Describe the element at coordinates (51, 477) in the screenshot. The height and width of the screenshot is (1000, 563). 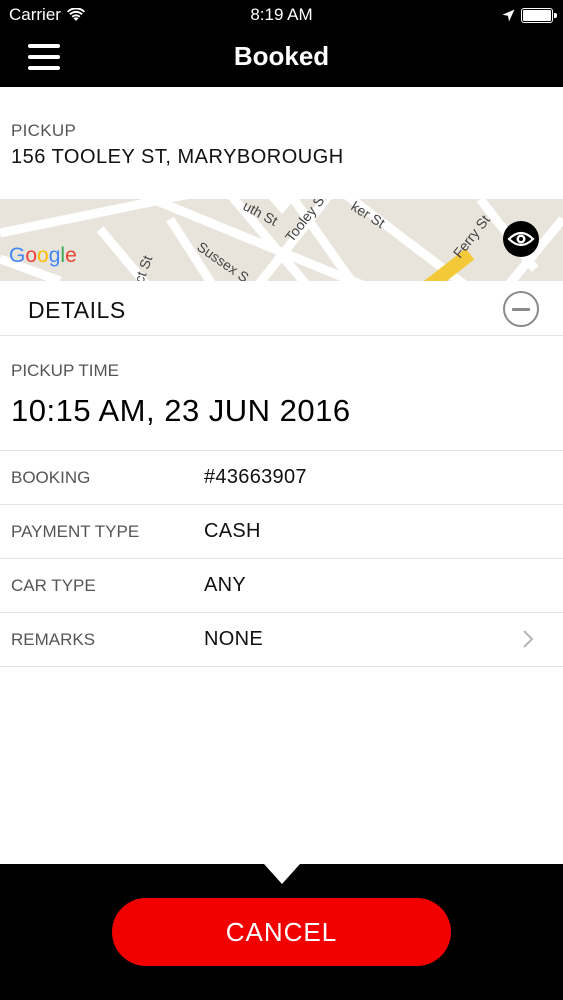
I see `row-label: BOOKING` at that location.